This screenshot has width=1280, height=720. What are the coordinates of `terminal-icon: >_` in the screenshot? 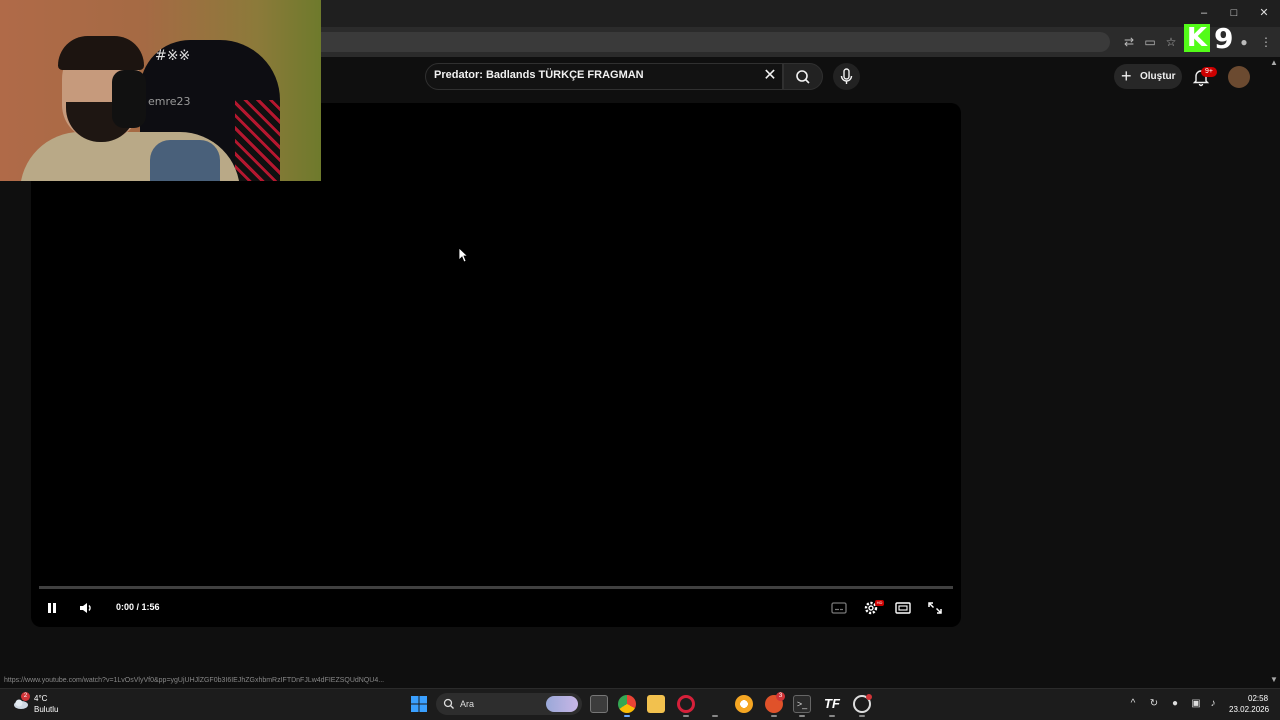 It's located at (802, 704).